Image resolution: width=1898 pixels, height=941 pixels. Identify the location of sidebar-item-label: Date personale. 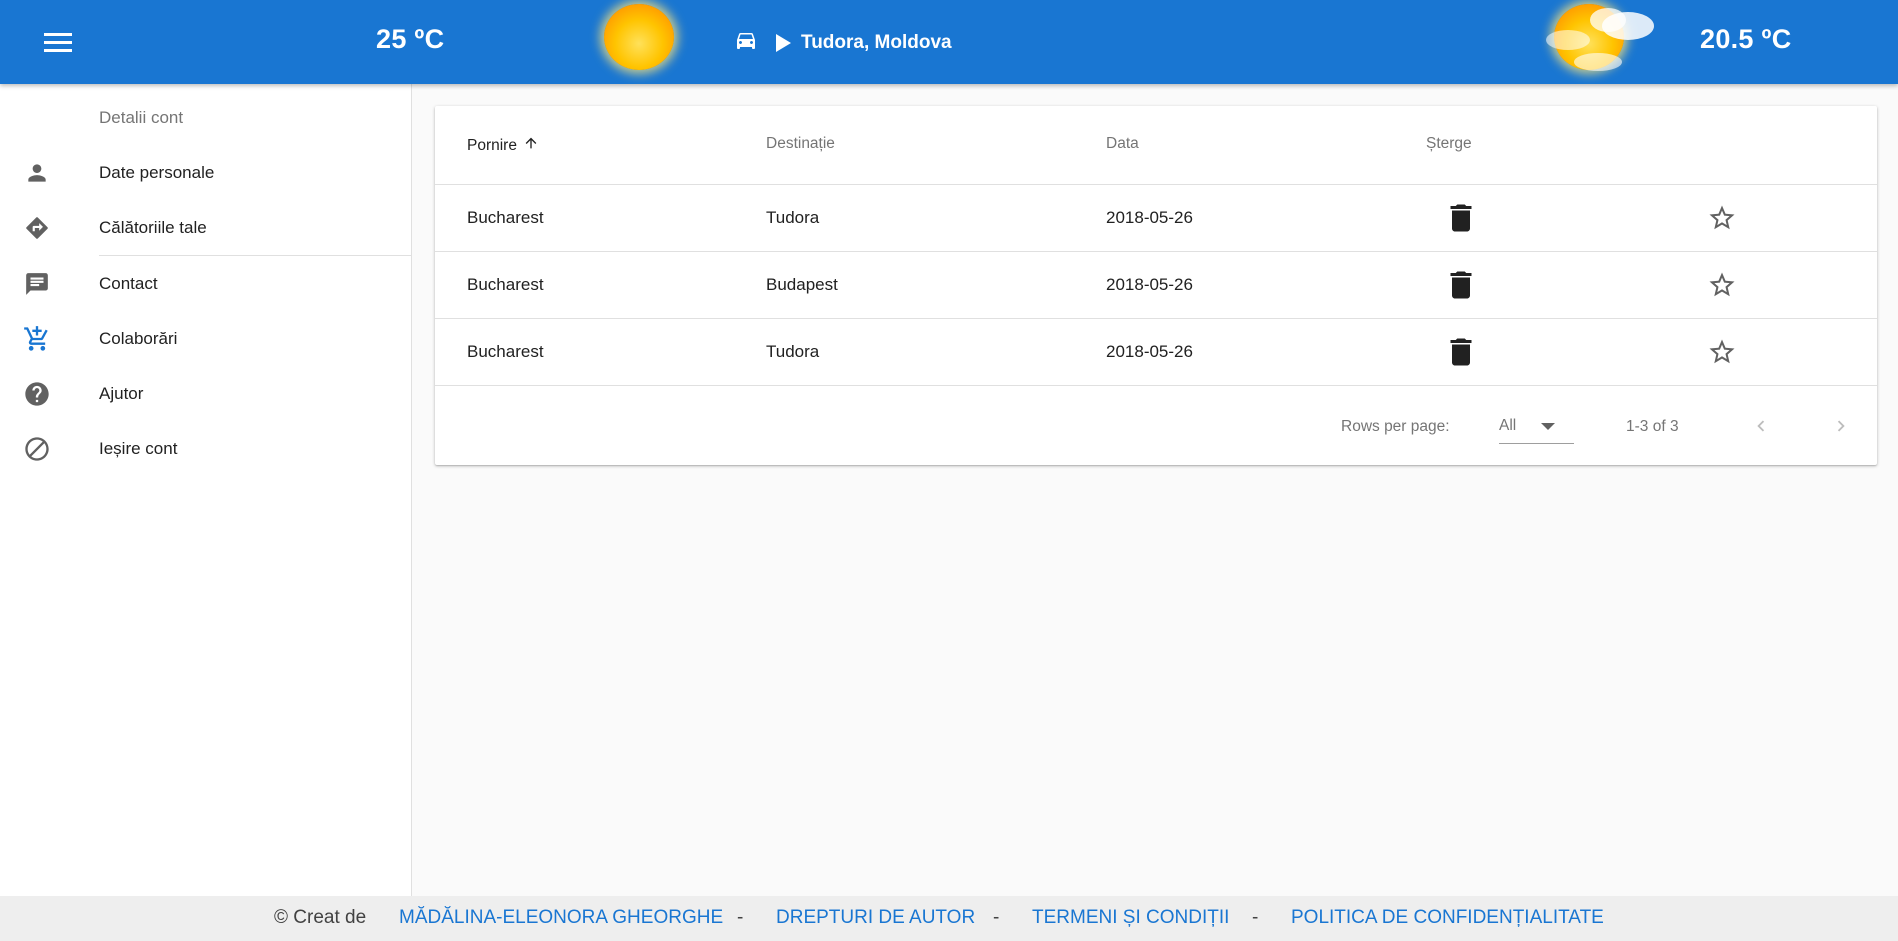
(157, 172).